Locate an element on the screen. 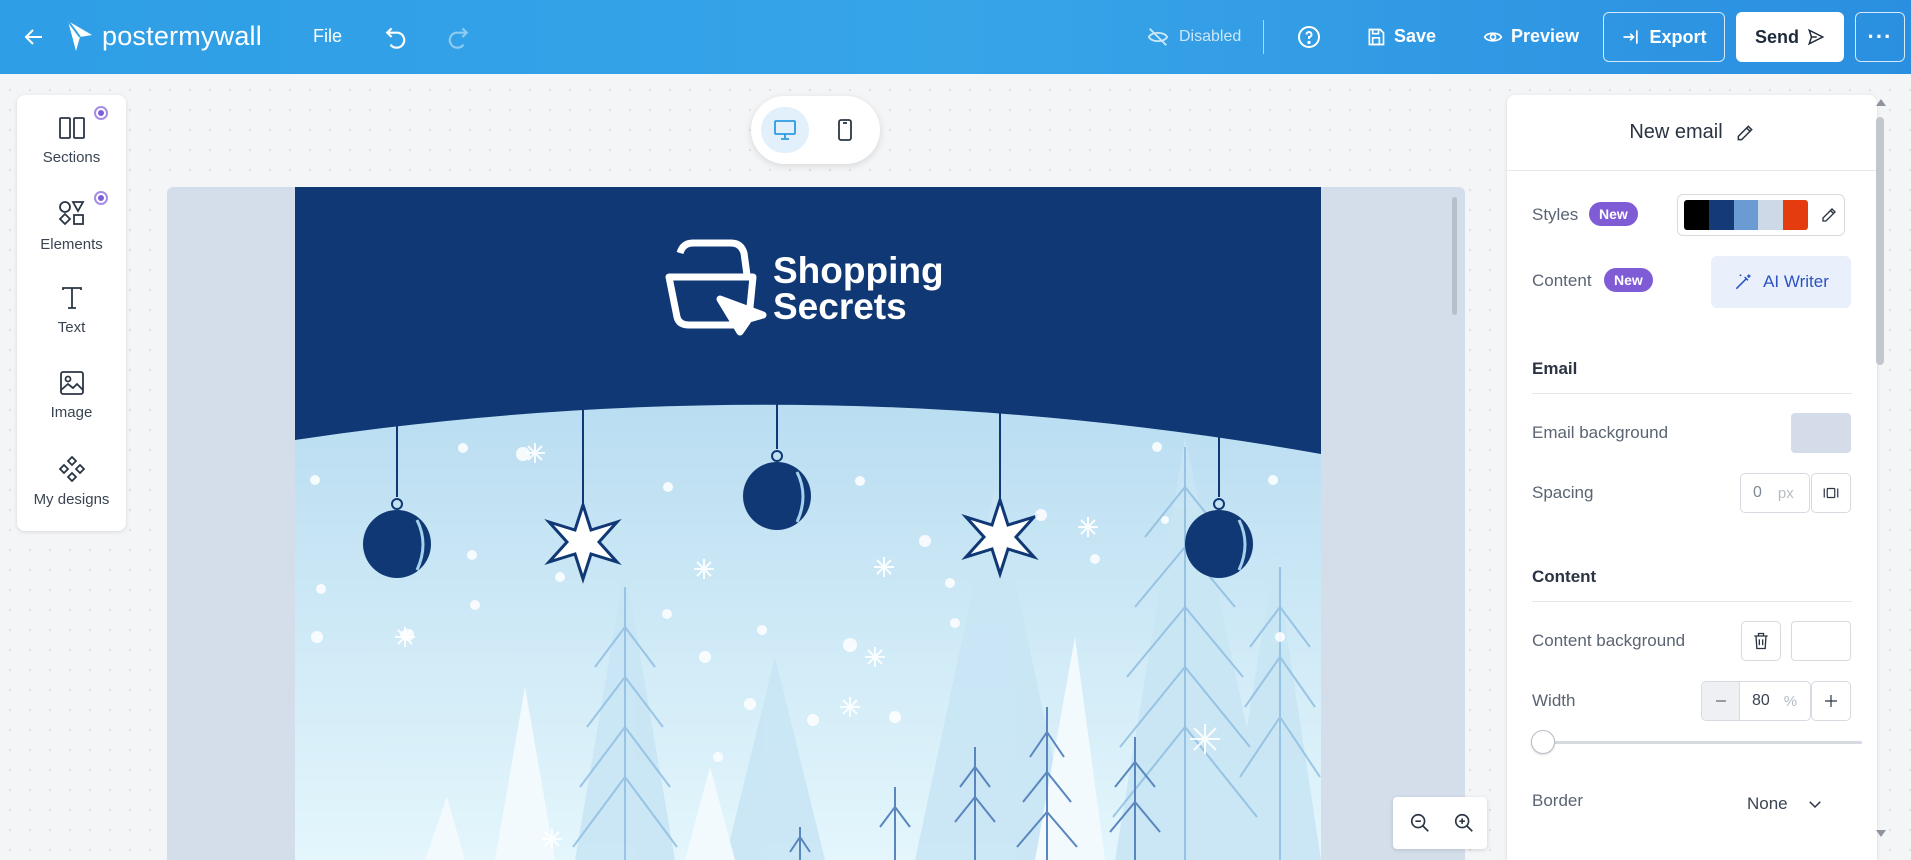  undo-button is located at coordinates (397, 37).